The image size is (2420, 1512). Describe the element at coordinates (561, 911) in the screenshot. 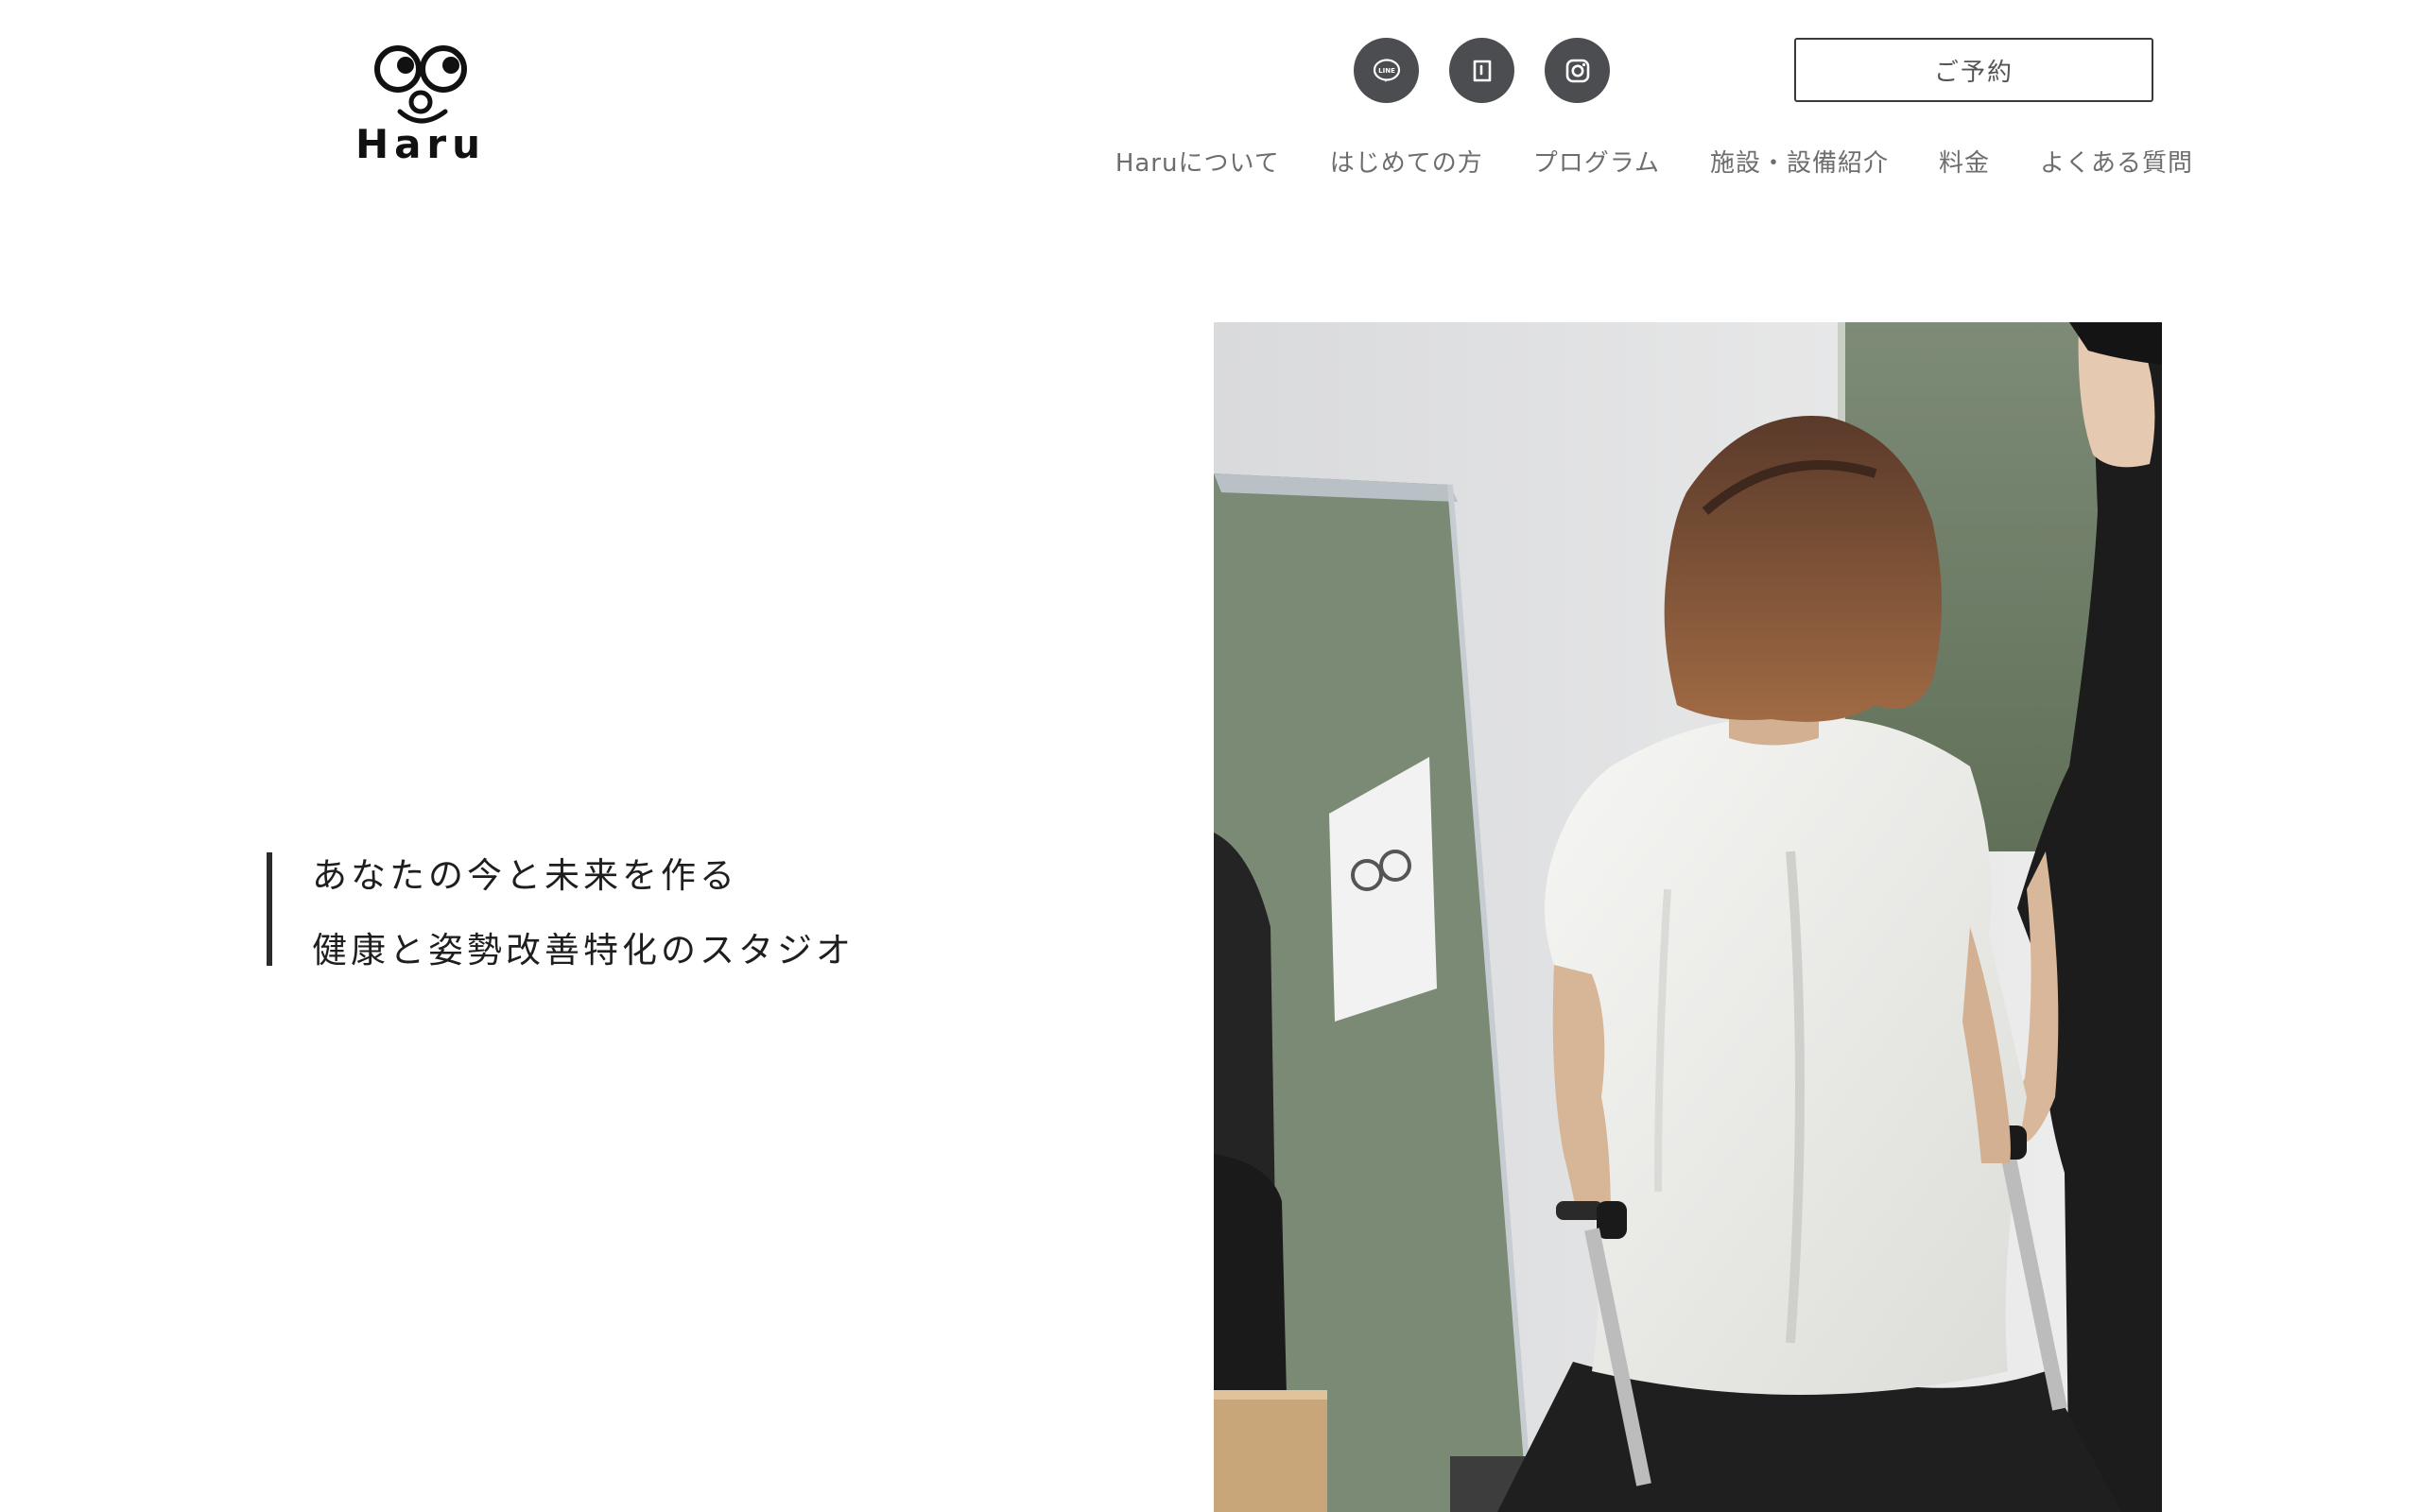

I see `hero-tagline: あなたの今と未来を作る 健康と姿勢改善特化のスタジオ` at that location.